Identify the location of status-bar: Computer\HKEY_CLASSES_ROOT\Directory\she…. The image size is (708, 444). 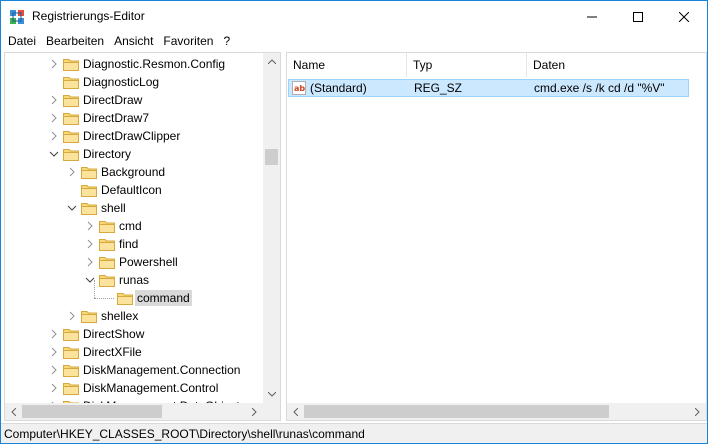
(354, 433).